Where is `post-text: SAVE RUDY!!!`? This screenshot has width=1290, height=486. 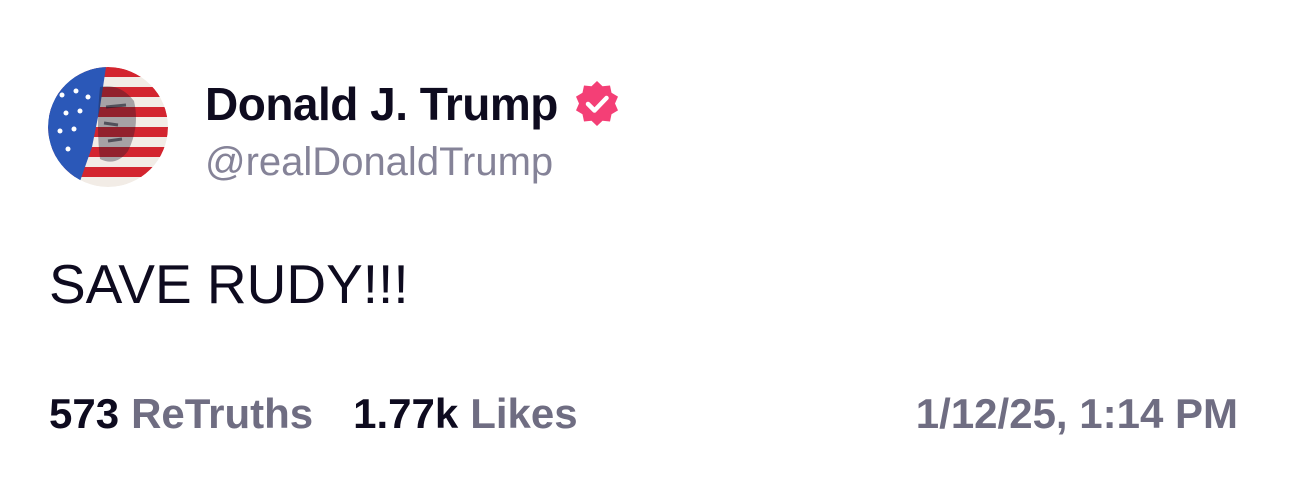 post-text: SAVE RUDY!!! is located at coordinates (229, 284).